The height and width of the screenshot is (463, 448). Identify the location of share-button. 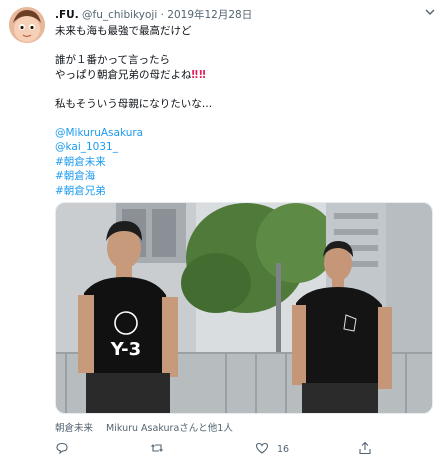
(369, 449).